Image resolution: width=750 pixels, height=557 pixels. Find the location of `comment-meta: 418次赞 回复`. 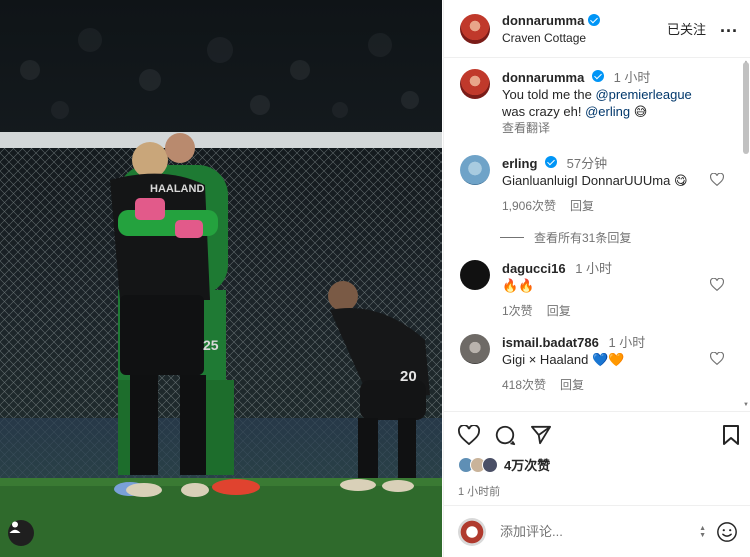

comment-meta: 418次赞 回复 is located at coordinates (620, 385).